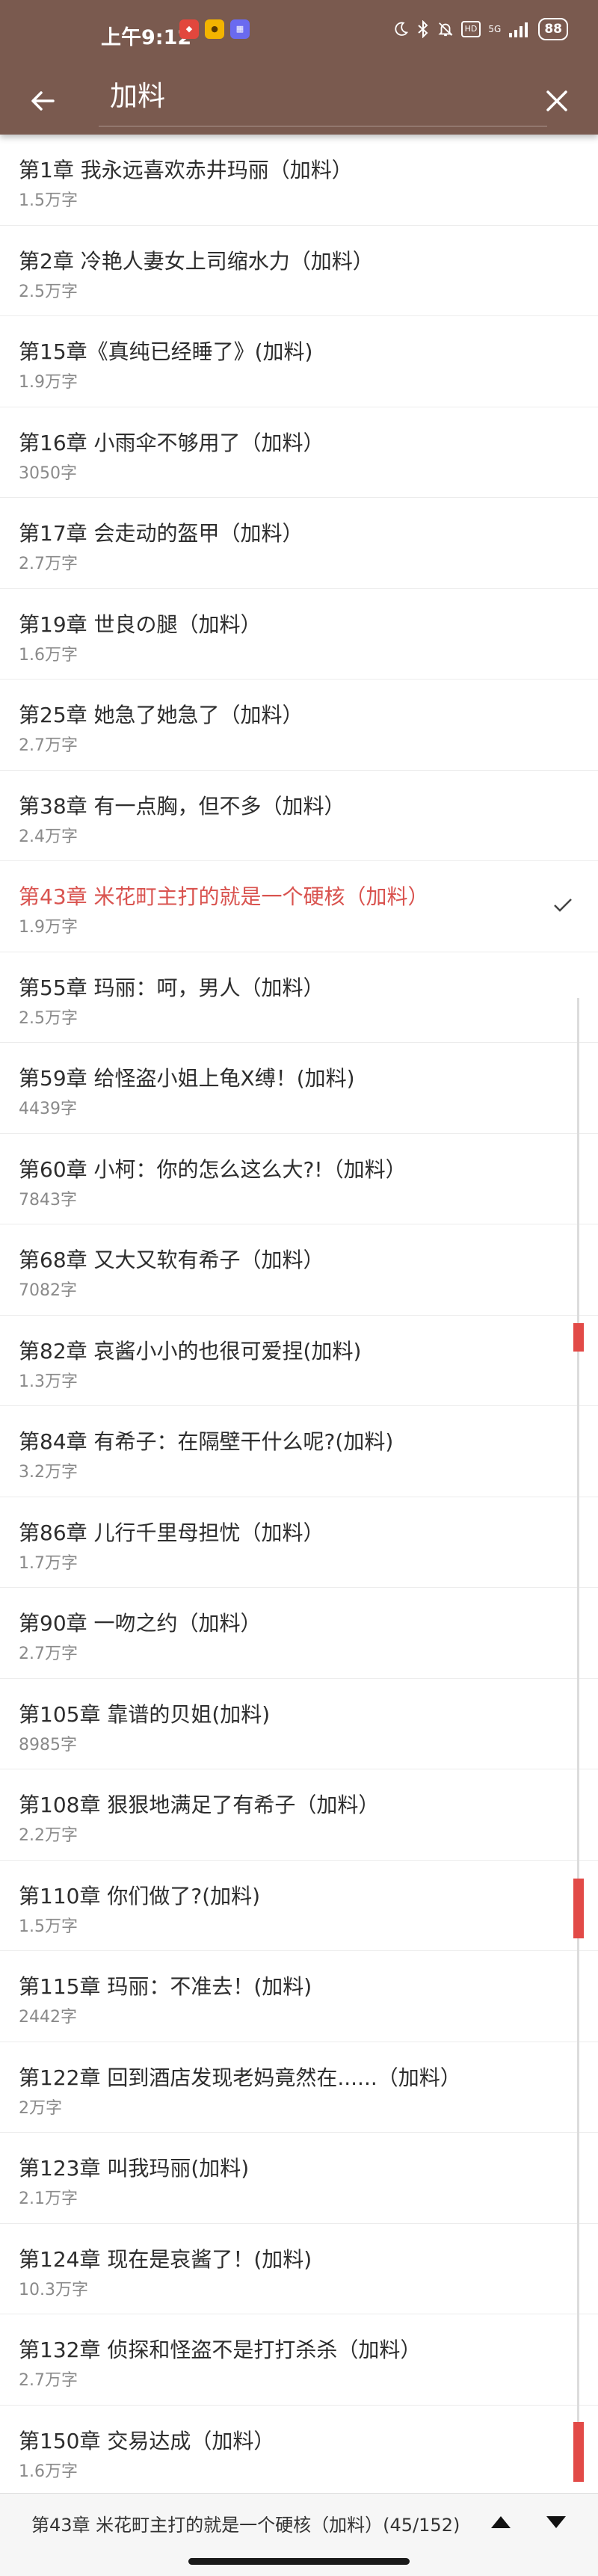 Image resolution: width=598 pixels, height=2576 pixels. I want to click on chapter-row: 第19章 世良の腿（加料） 1.6万字, so click(299, 634).